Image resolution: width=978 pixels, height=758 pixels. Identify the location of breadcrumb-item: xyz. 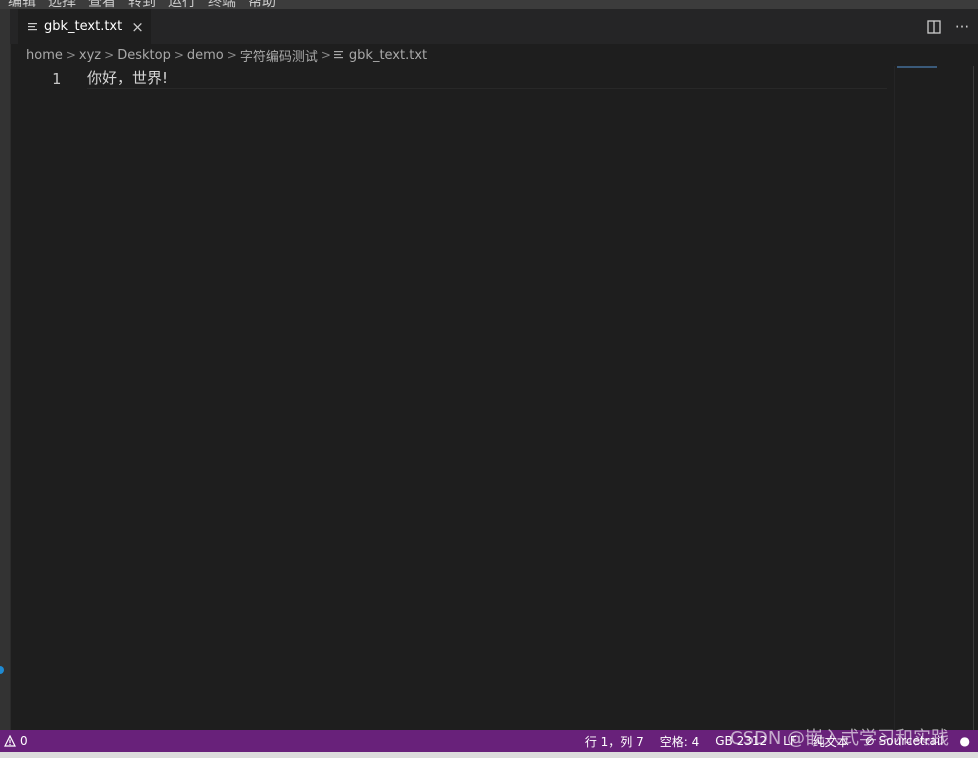
(90, 55).